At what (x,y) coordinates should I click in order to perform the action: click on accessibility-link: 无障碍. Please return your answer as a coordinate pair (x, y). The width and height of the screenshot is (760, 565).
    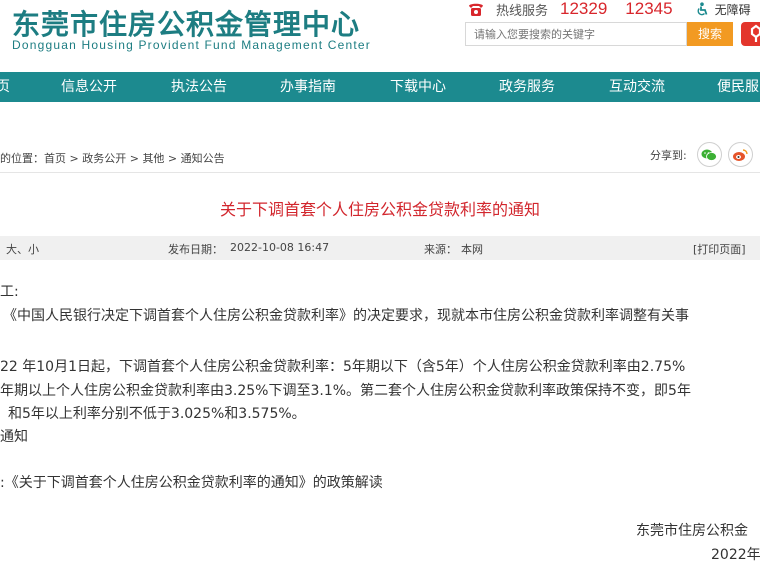
    Looking at the image, I should click on (733, 9).